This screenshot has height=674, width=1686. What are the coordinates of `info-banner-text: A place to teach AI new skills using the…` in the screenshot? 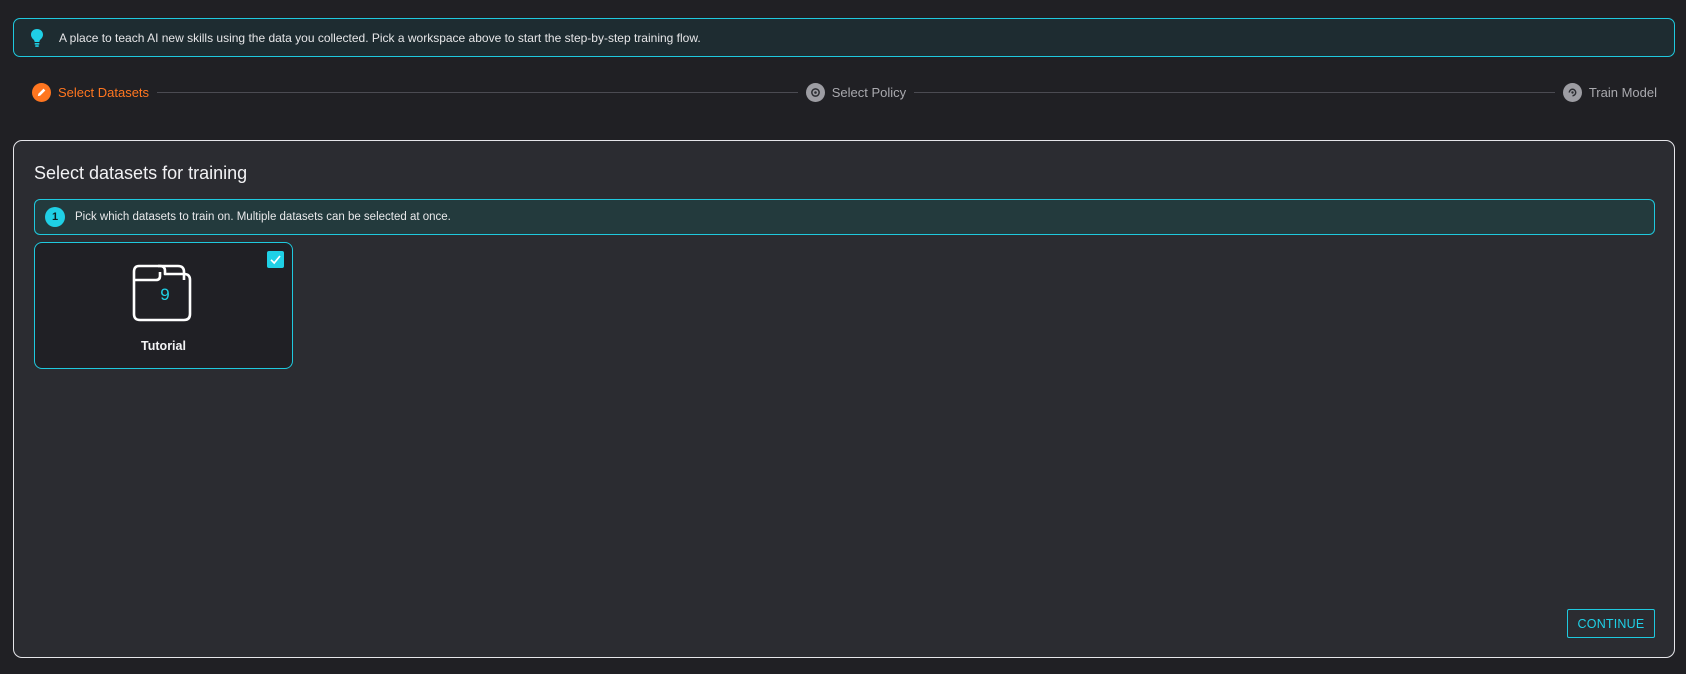 It's located at (380, 37).